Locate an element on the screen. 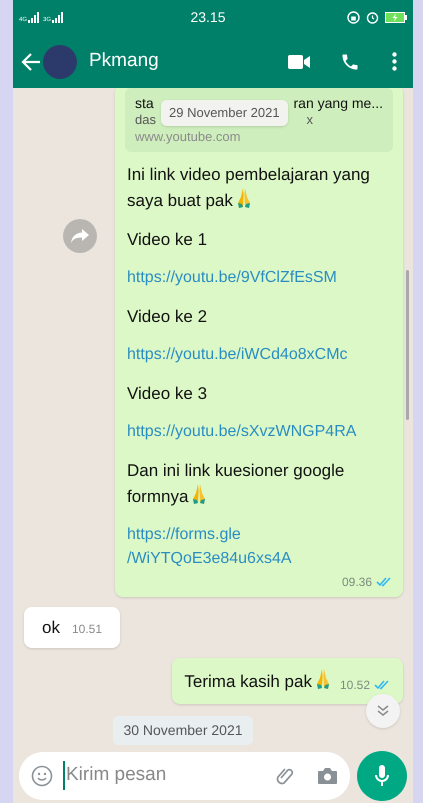 The image size is (423, 803). preview-description: x is located at coordinates (309, 120).